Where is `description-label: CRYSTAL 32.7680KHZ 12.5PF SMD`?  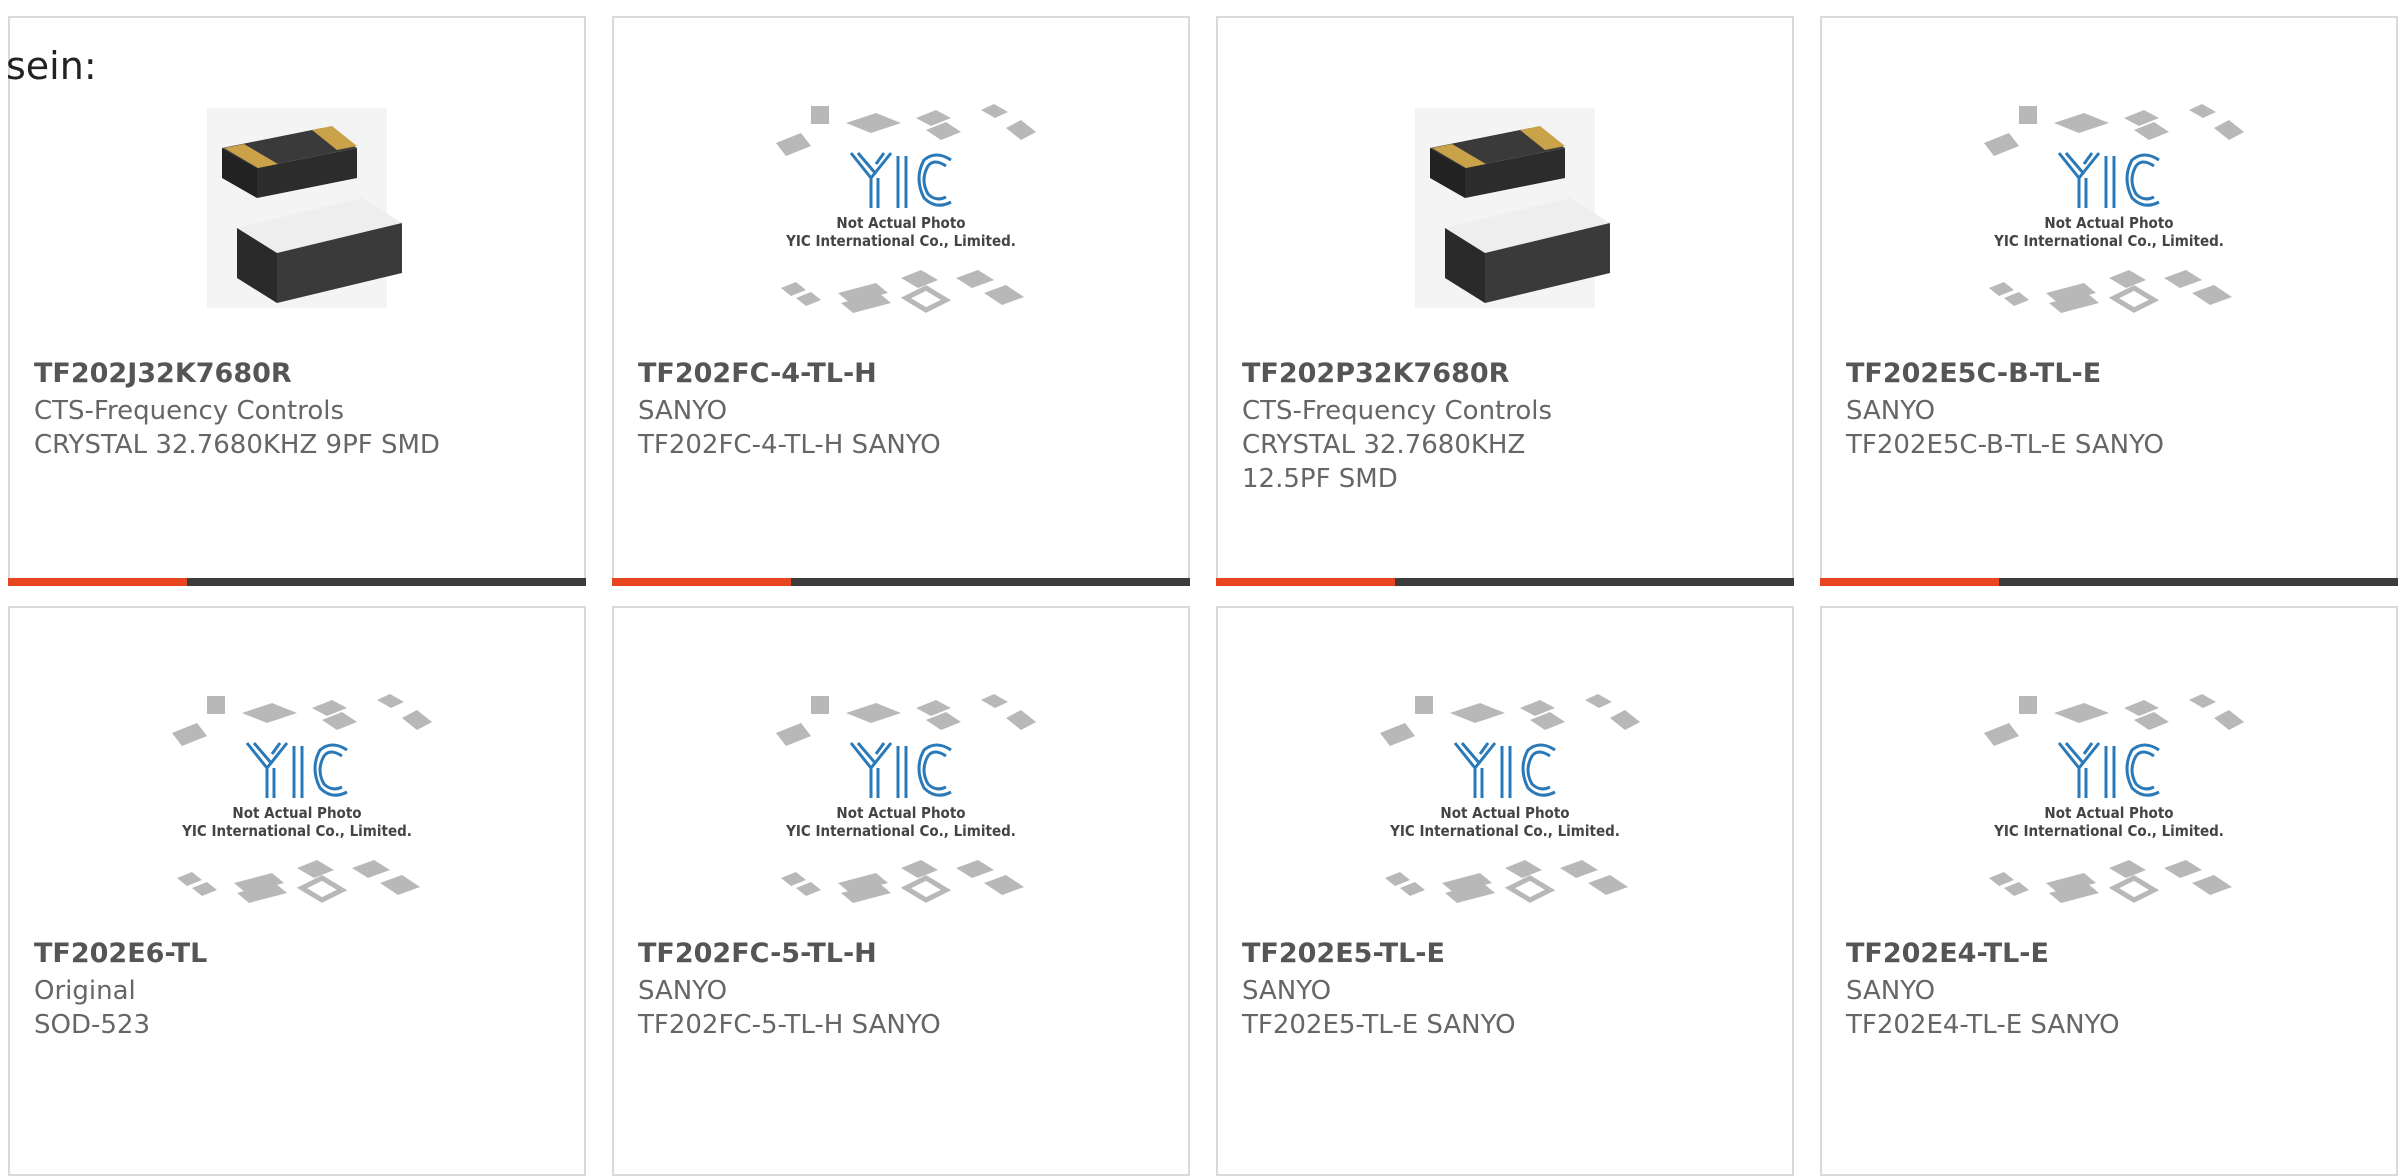 description-label: CRYSTAL 32.7680KHZ 12.5PF SMD is located at coordinates (1384, 462).